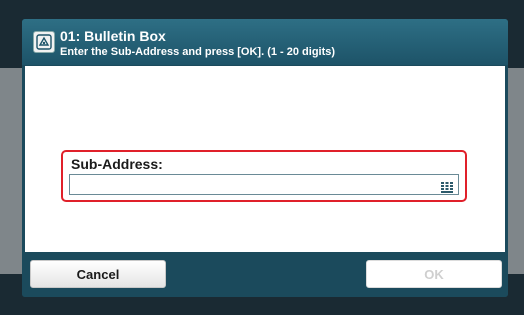 The width and height of the screenshot is (524, 315). I want to click on side-strip-left, so click(11, 171).